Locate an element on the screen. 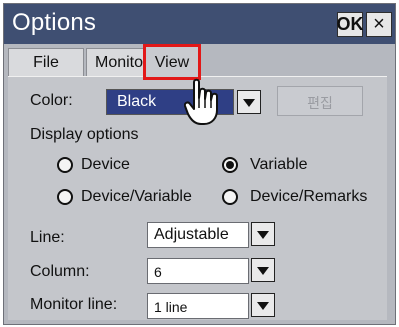  window-title: Options is located at coordinates (54, 22).